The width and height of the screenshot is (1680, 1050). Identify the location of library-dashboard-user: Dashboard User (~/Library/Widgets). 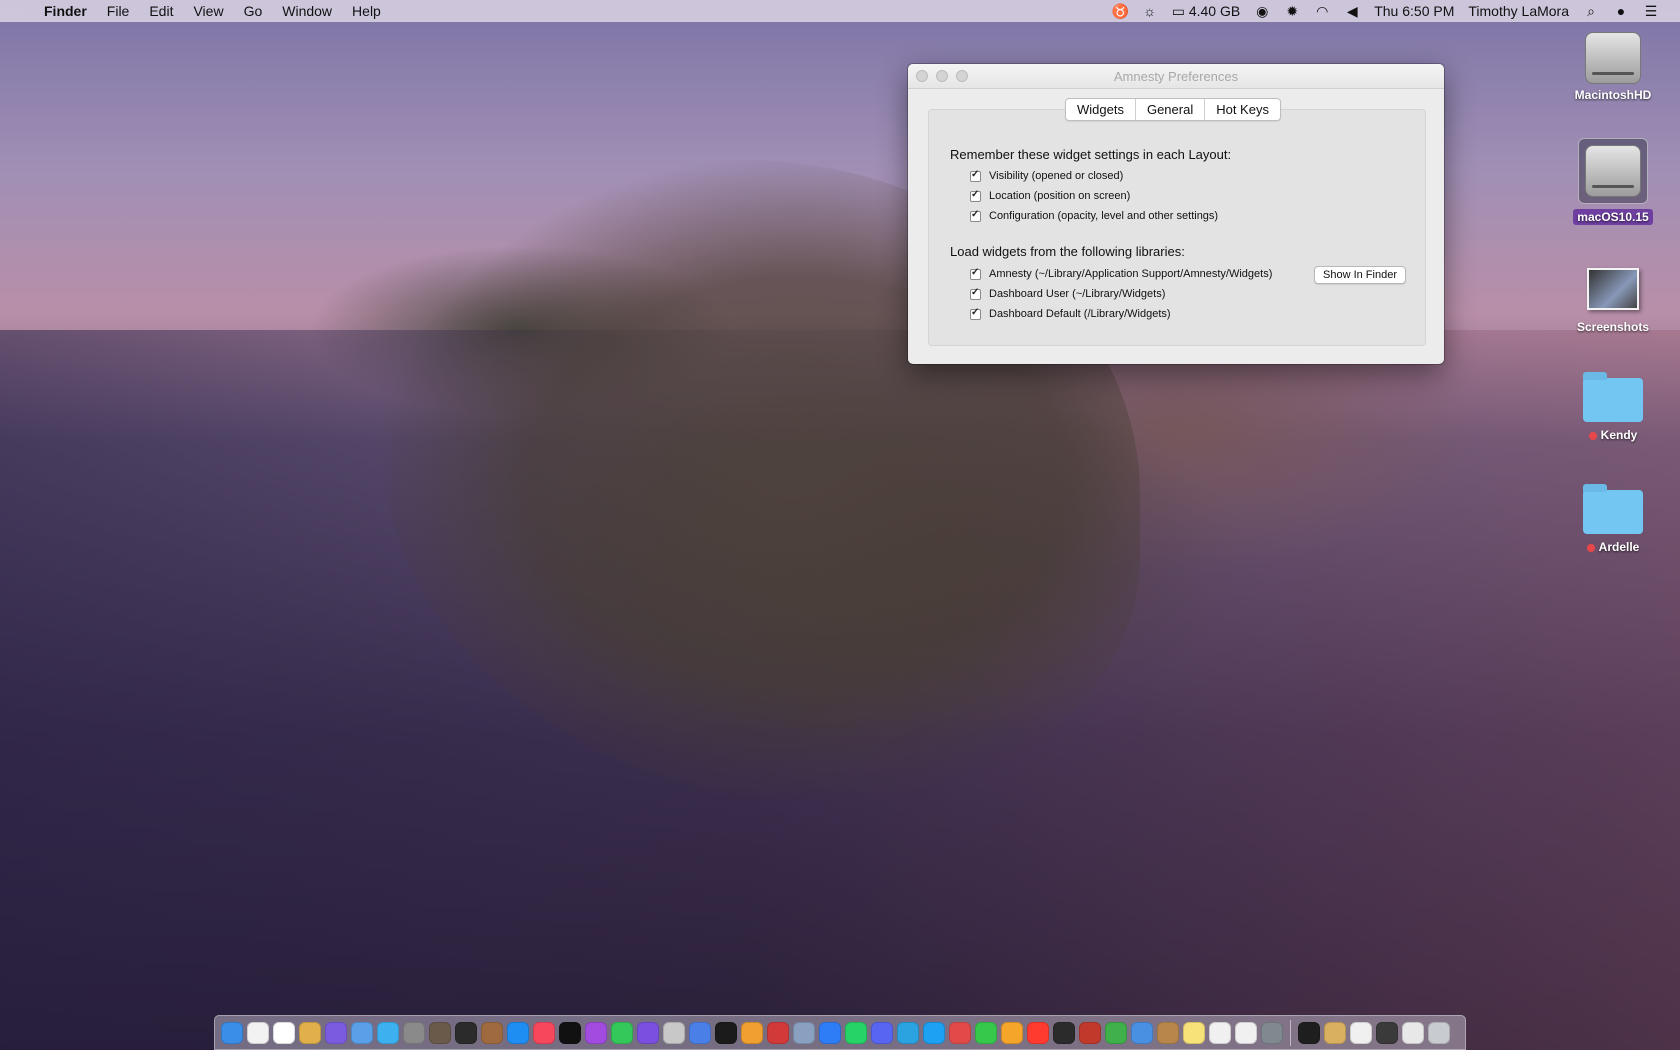
(1068, 293).